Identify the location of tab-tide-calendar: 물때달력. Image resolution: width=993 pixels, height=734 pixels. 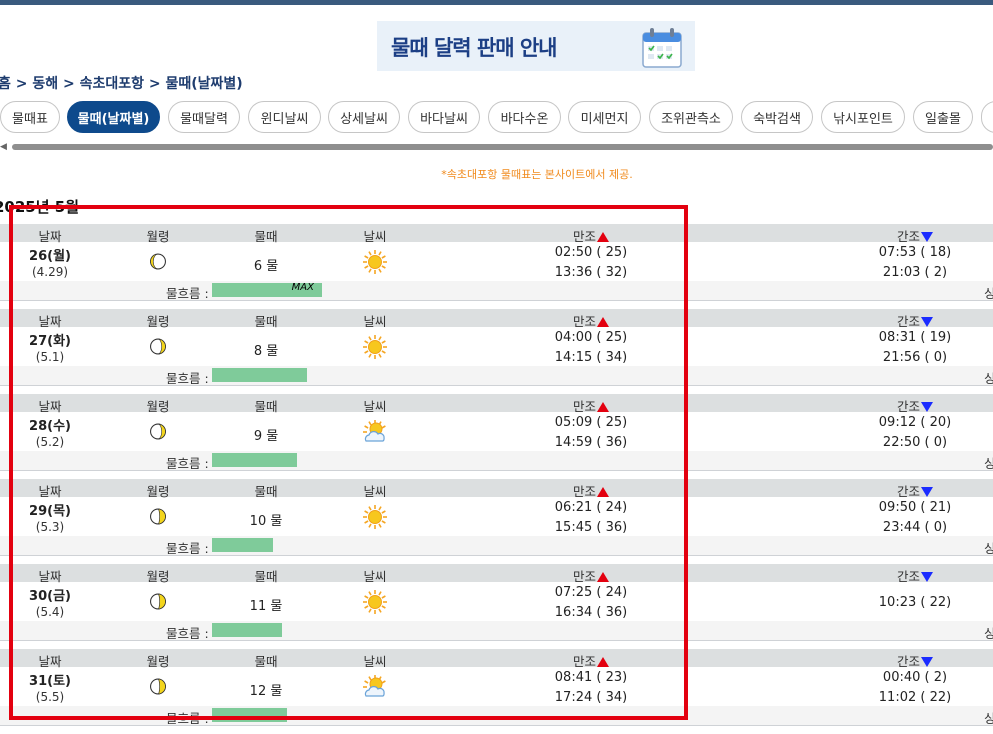
(204, 117).